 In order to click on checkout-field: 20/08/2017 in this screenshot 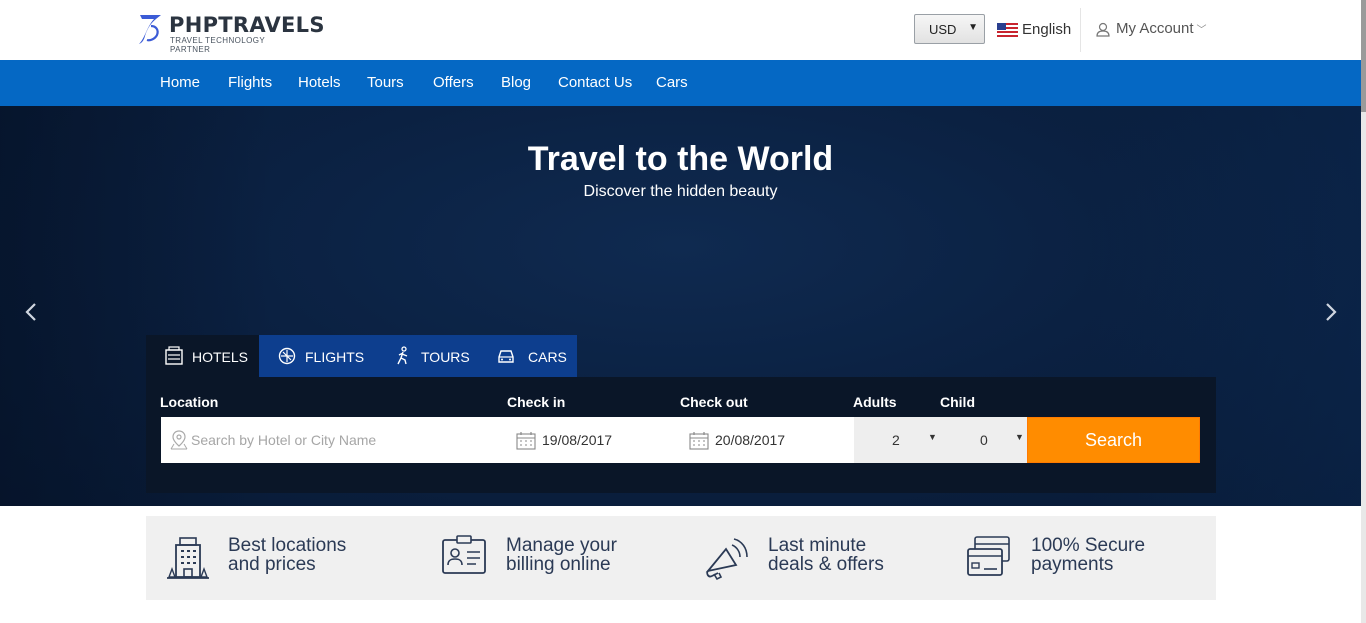, I will do `click(771, 440)`.